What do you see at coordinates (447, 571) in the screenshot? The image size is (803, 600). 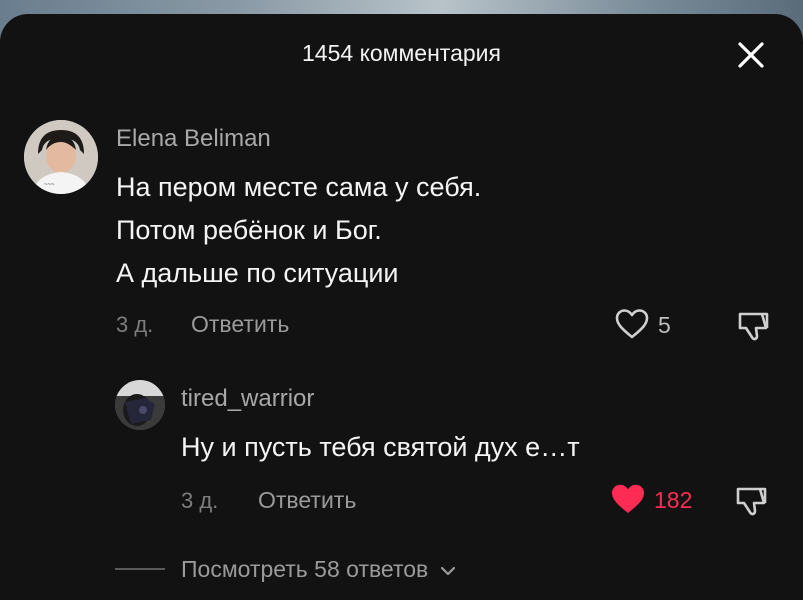 I see `chevron-down-icon` at bounding box center [447, 571].